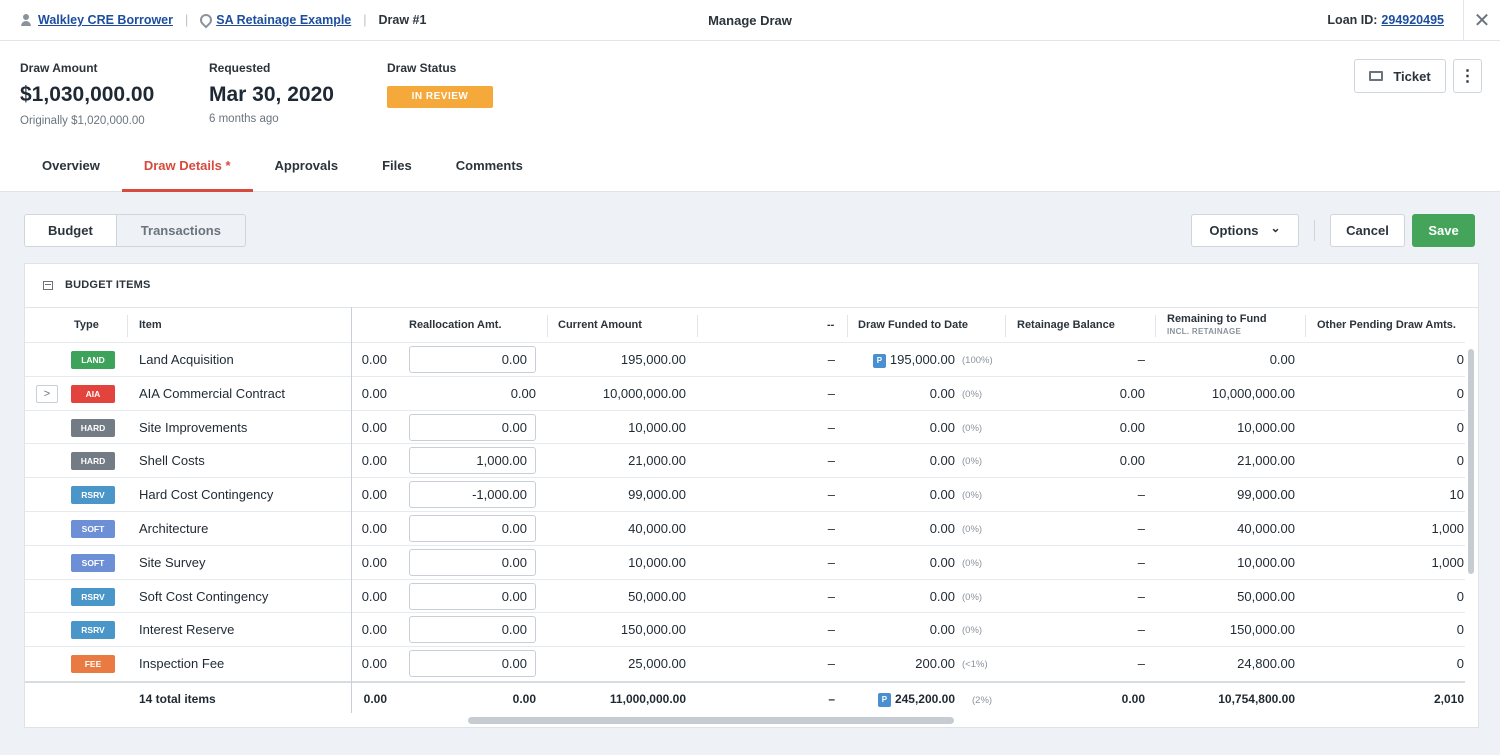 The height and width of the screenshot is (755, 1500). Describe the element at coordinates (186, 359) in the screenshot. I see `item-name: Land Acquisition` at that location.